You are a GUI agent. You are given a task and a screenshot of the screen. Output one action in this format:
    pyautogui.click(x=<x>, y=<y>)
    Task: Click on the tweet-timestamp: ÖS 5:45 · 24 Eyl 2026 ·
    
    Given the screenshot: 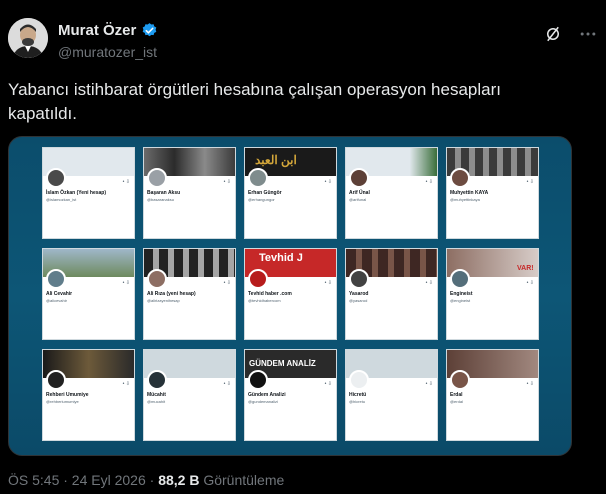 What is the action you would take?
    pyautogui.click(x=81, y=480)
    